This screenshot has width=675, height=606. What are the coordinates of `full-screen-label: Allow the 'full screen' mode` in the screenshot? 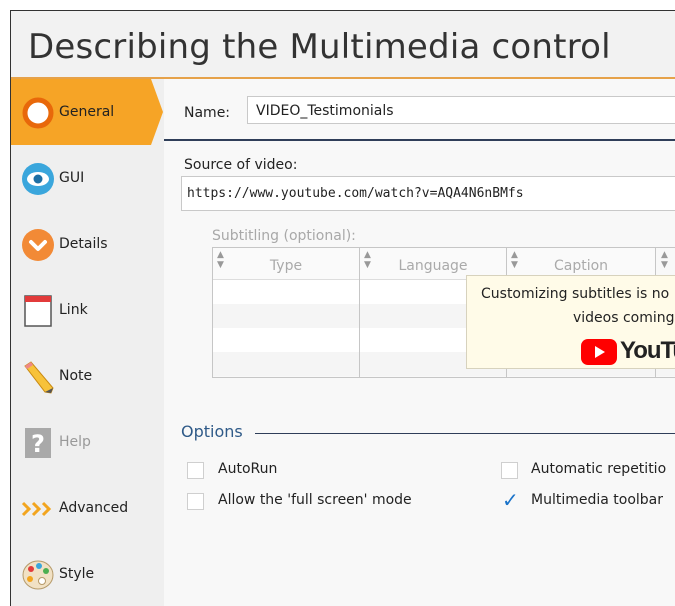 It's located at (315, 500).